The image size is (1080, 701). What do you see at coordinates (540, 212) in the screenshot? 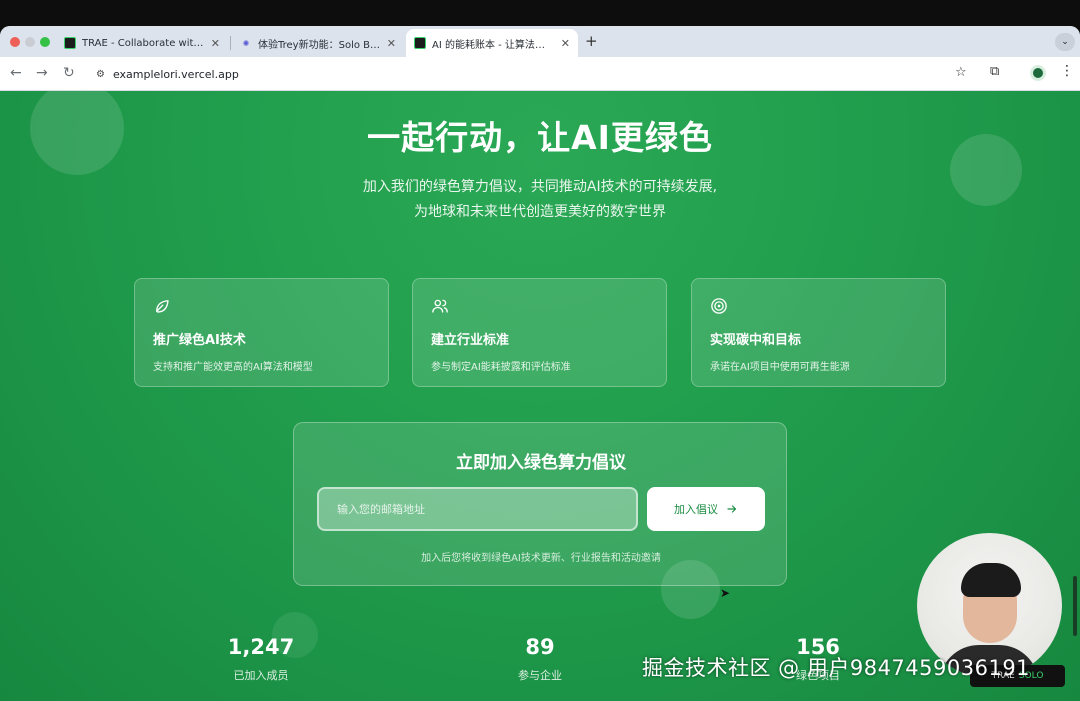
I see `subtitle-line: 为地球和未来世代创造更美好的数字世界` at bounding box center [540, 212].